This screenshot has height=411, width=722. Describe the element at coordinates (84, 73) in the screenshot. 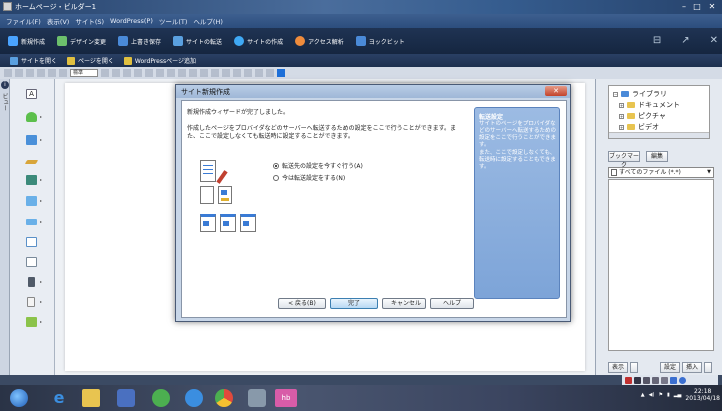

I see `style-select: 標準` at that location.